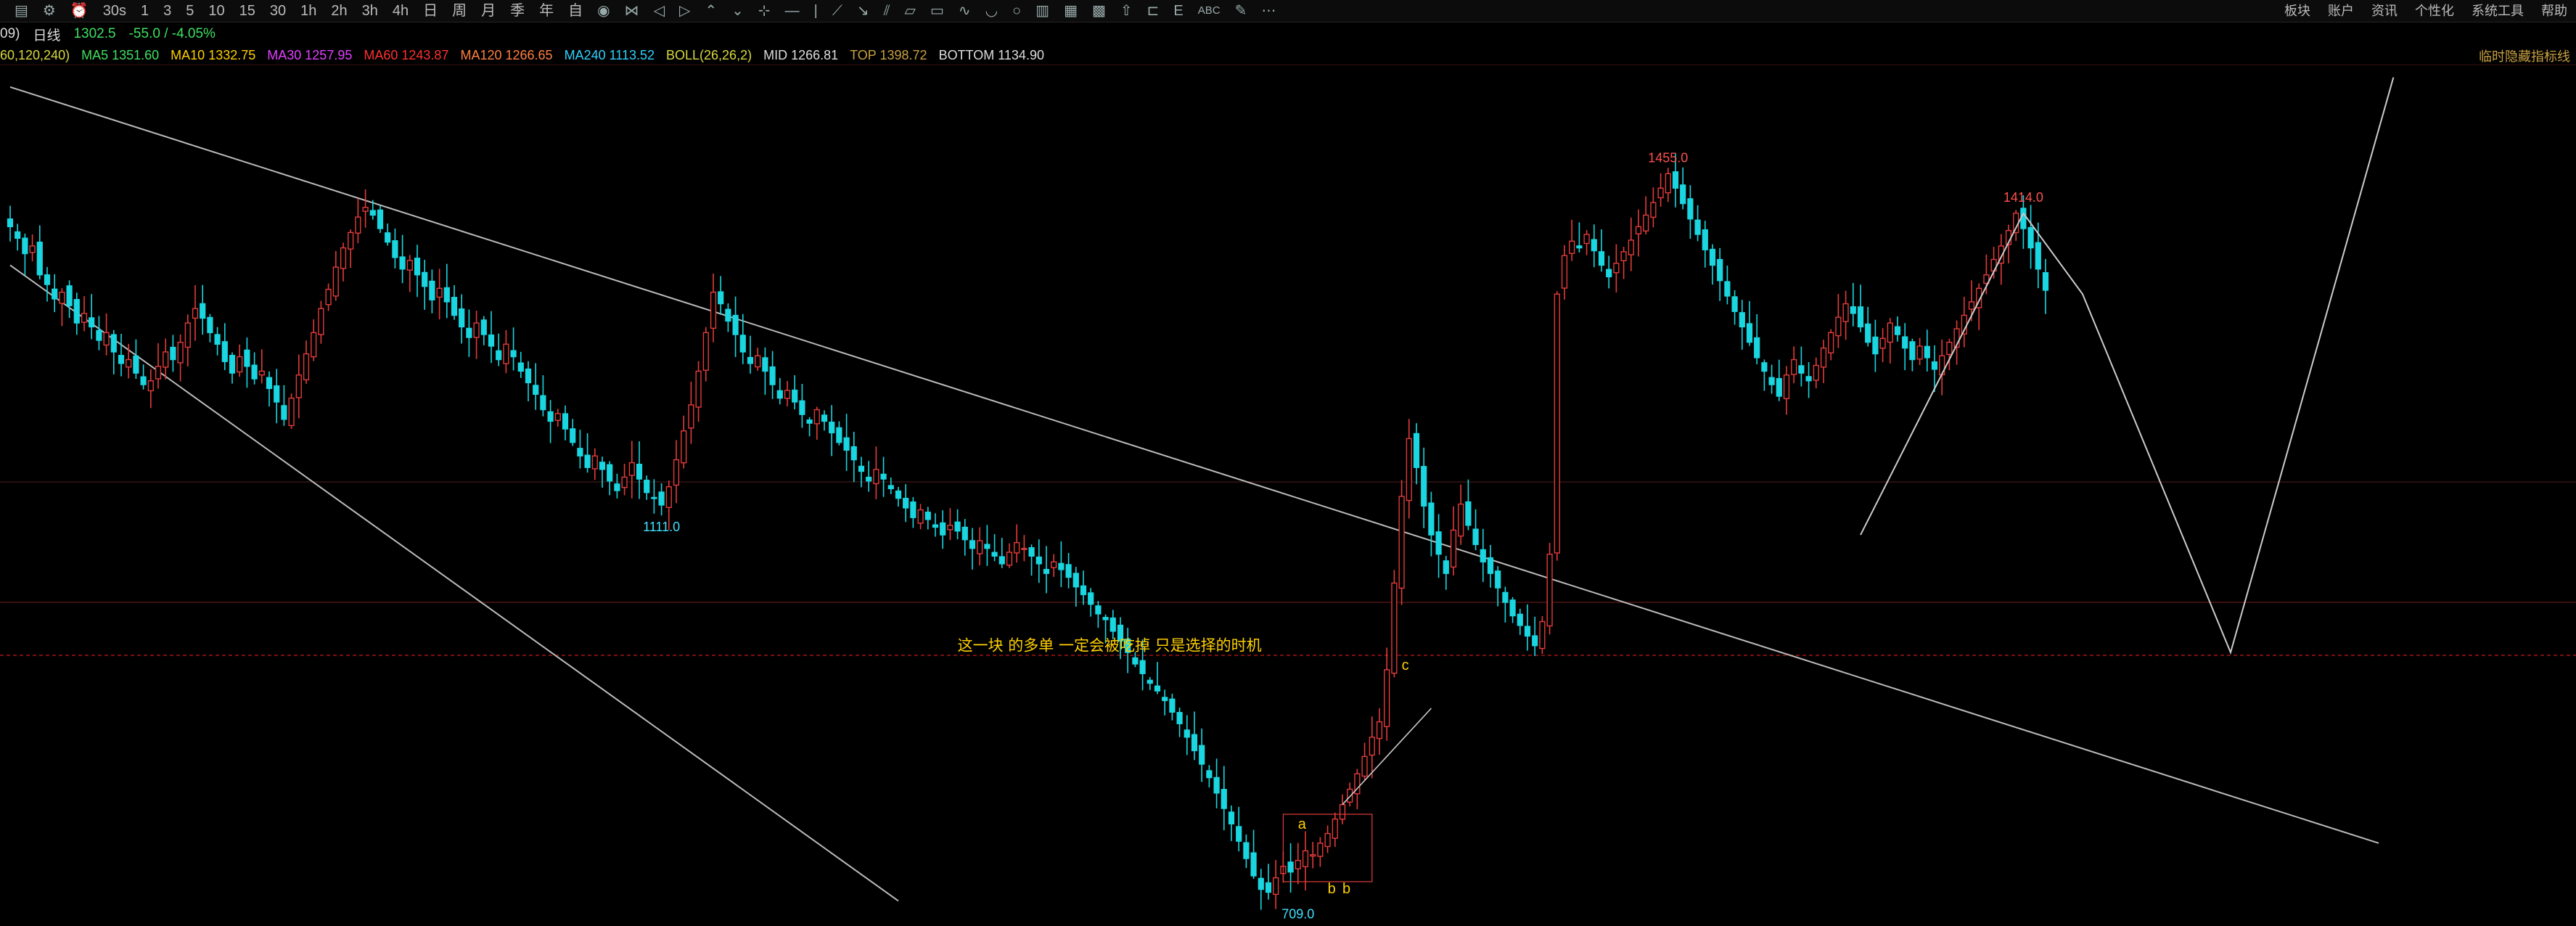 Image resolution: width=2576 pixels, height=926 pixels. Describe the element at coordinates (1241, 11) in the screenshot. I see `pencil-icon: ✎` at that location.